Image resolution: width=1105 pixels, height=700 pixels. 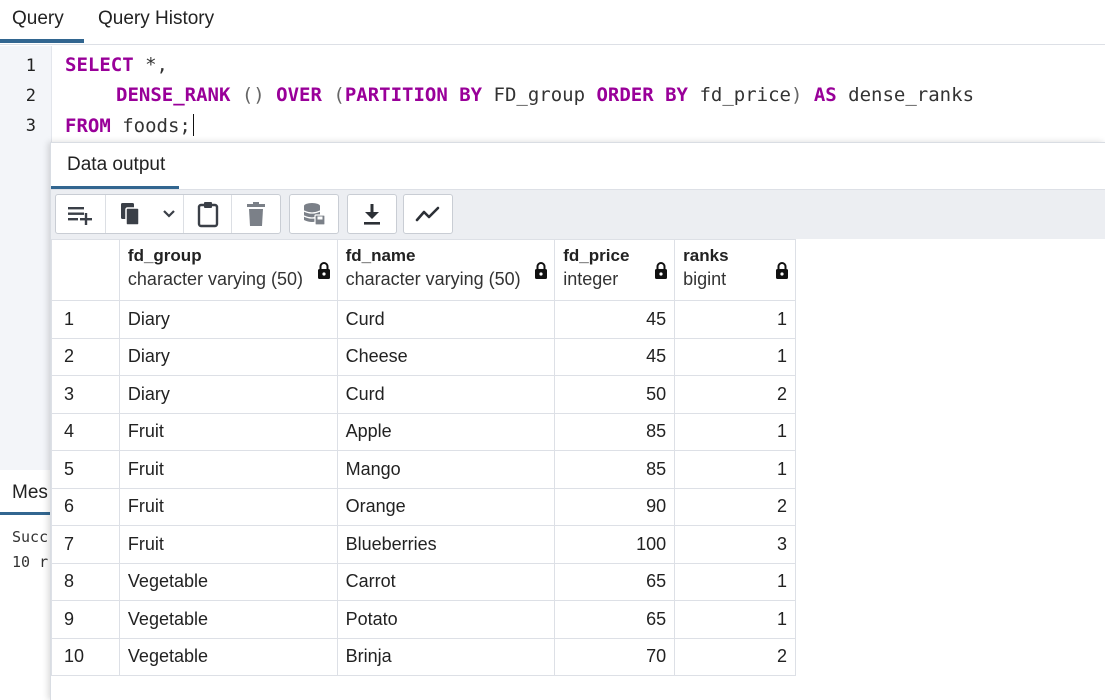 I want to click on text-cursor, so click(x=193, y=125).